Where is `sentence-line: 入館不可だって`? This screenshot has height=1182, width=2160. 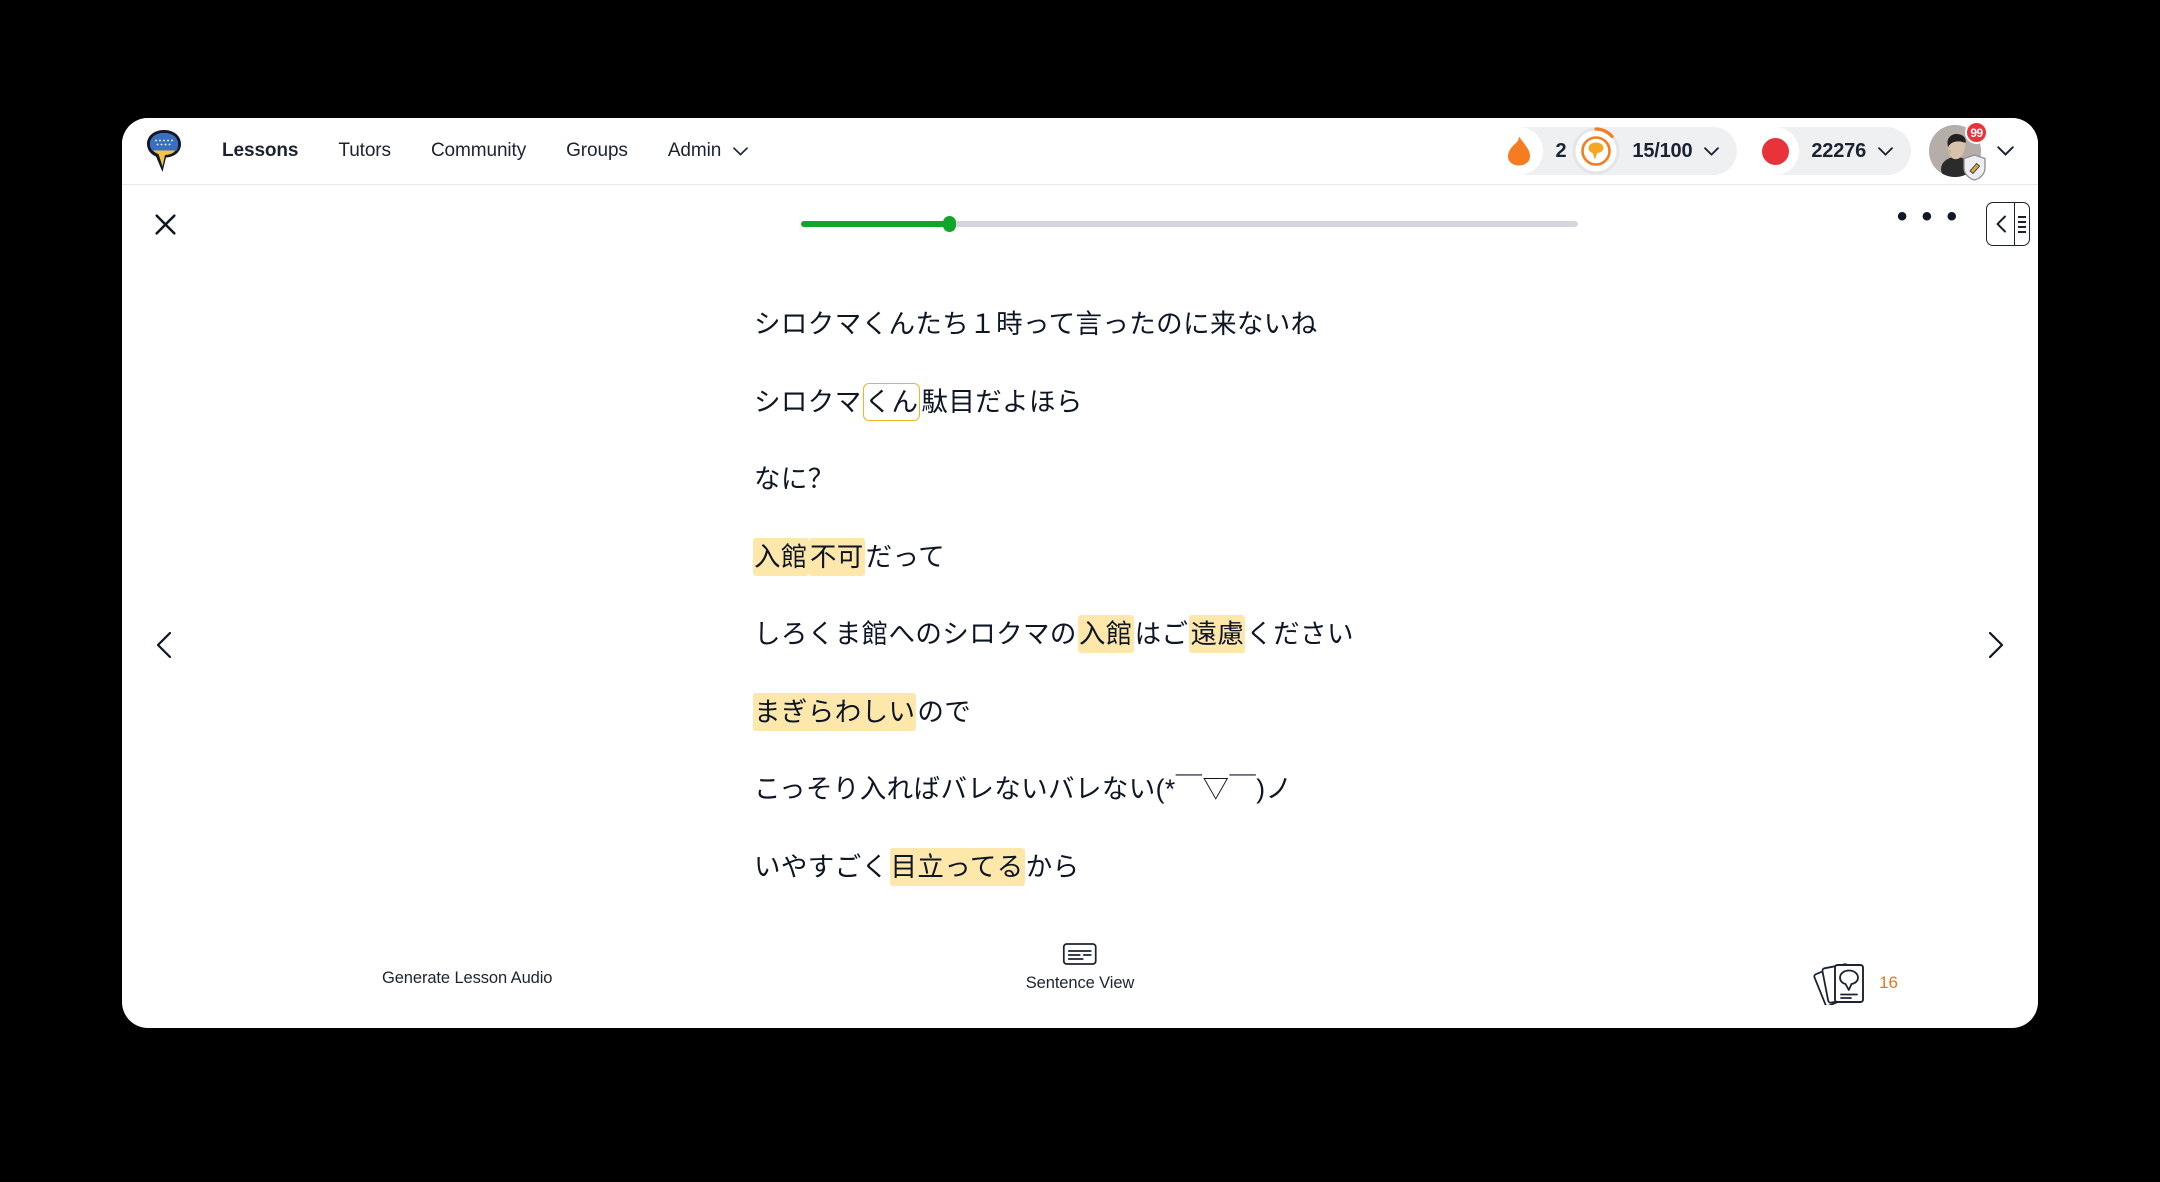 sentence-line: 入館不可だって is located at coordinates (1303, 556).